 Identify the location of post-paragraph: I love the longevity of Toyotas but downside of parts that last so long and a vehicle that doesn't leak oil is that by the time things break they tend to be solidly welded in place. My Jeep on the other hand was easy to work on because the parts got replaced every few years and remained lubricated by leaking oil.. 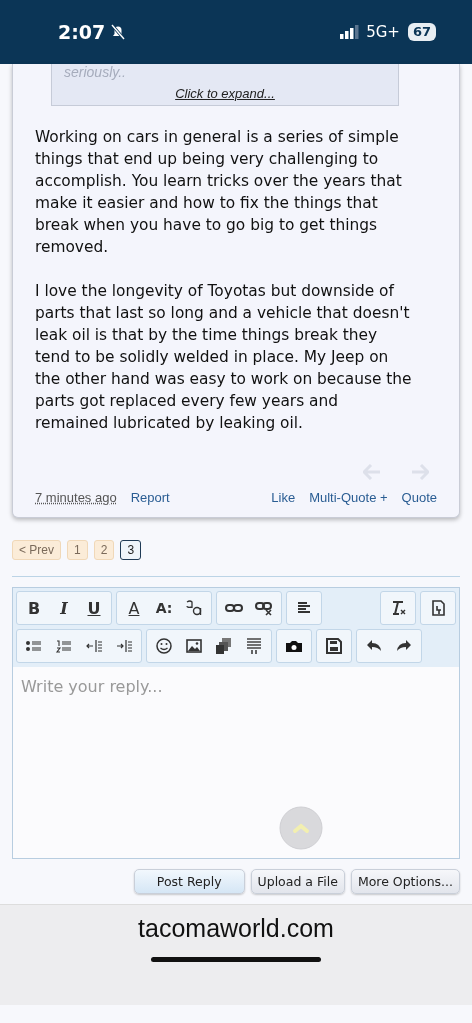
(224, 357).